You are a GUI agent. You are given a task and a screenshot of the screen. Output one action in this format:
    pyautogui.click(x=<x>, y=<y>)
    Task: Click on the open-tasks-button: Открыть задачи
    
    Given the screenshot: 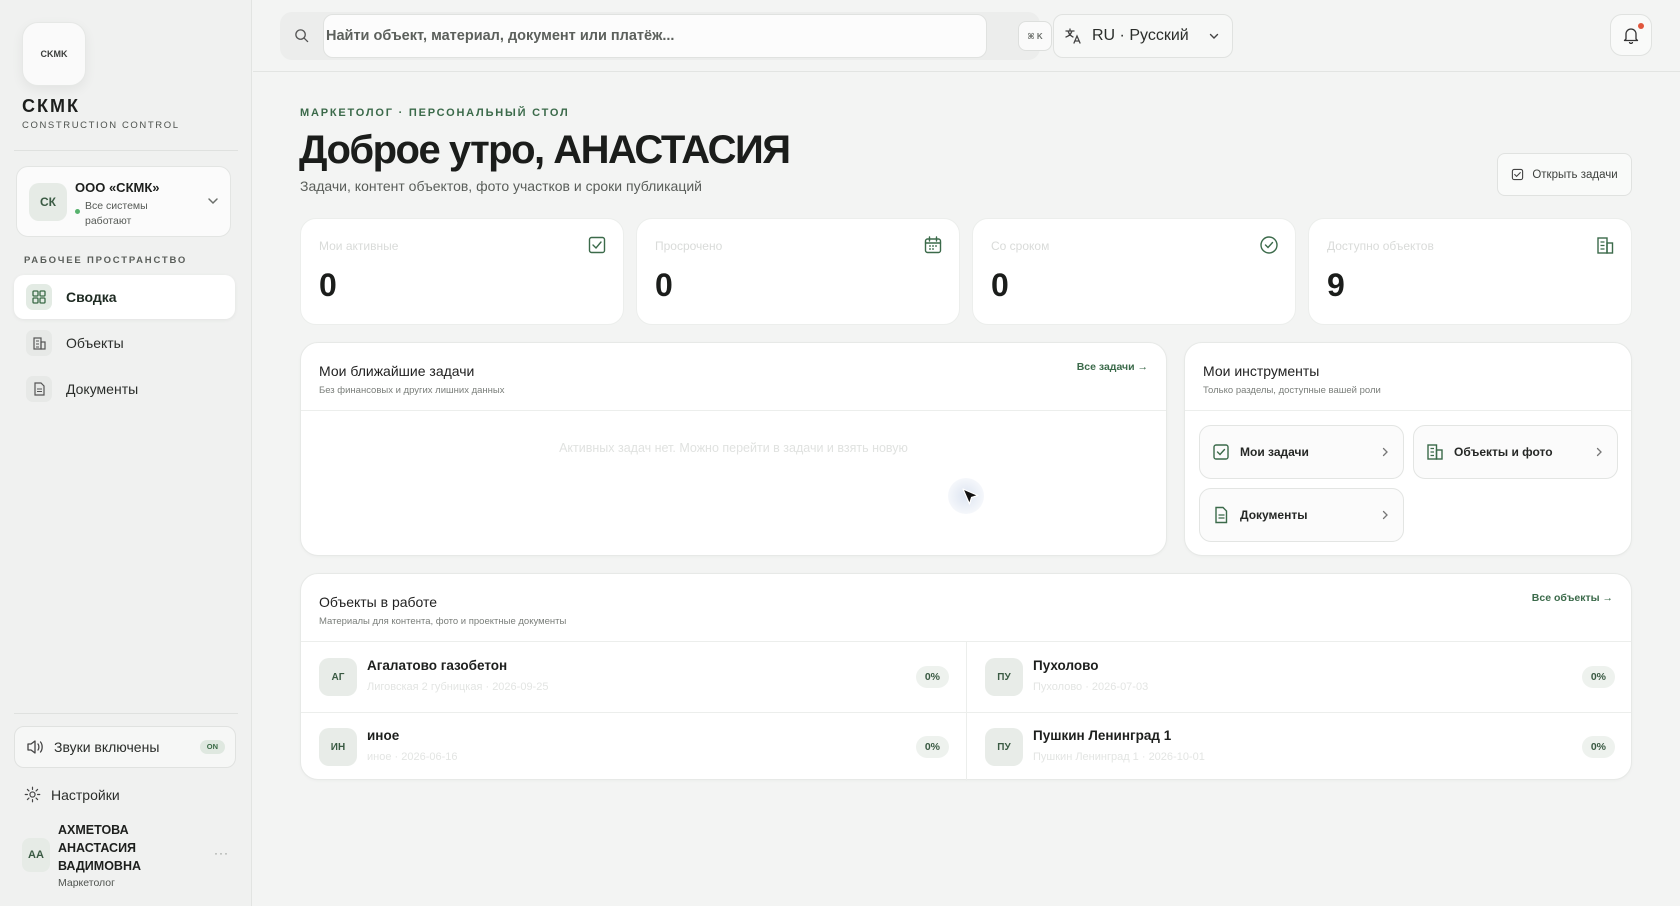 What is the action you would take?
    pyautogui.click(x=1564, y=174)
    